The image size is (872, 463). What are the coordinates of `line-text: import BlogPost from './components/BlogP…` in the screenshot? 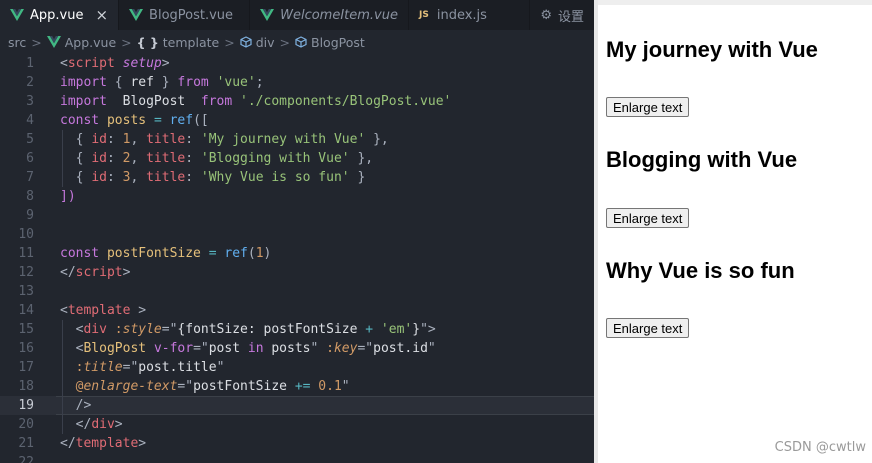 It's located at (255, 101).